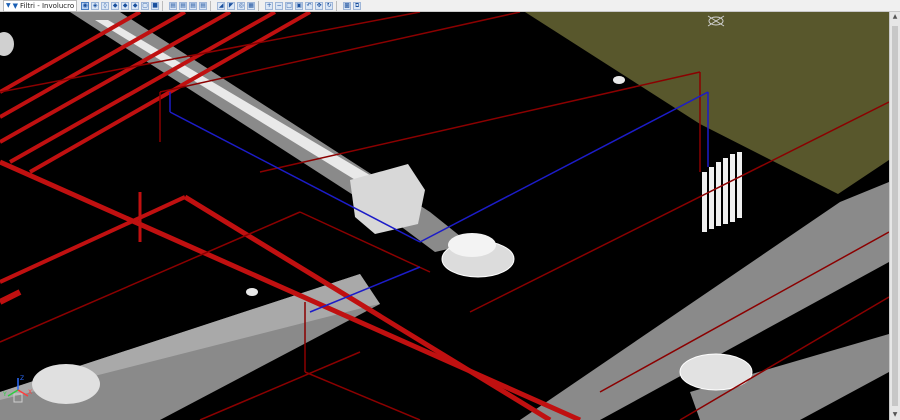  I want to click on view-front-icon: ◈, so click(95, 5).